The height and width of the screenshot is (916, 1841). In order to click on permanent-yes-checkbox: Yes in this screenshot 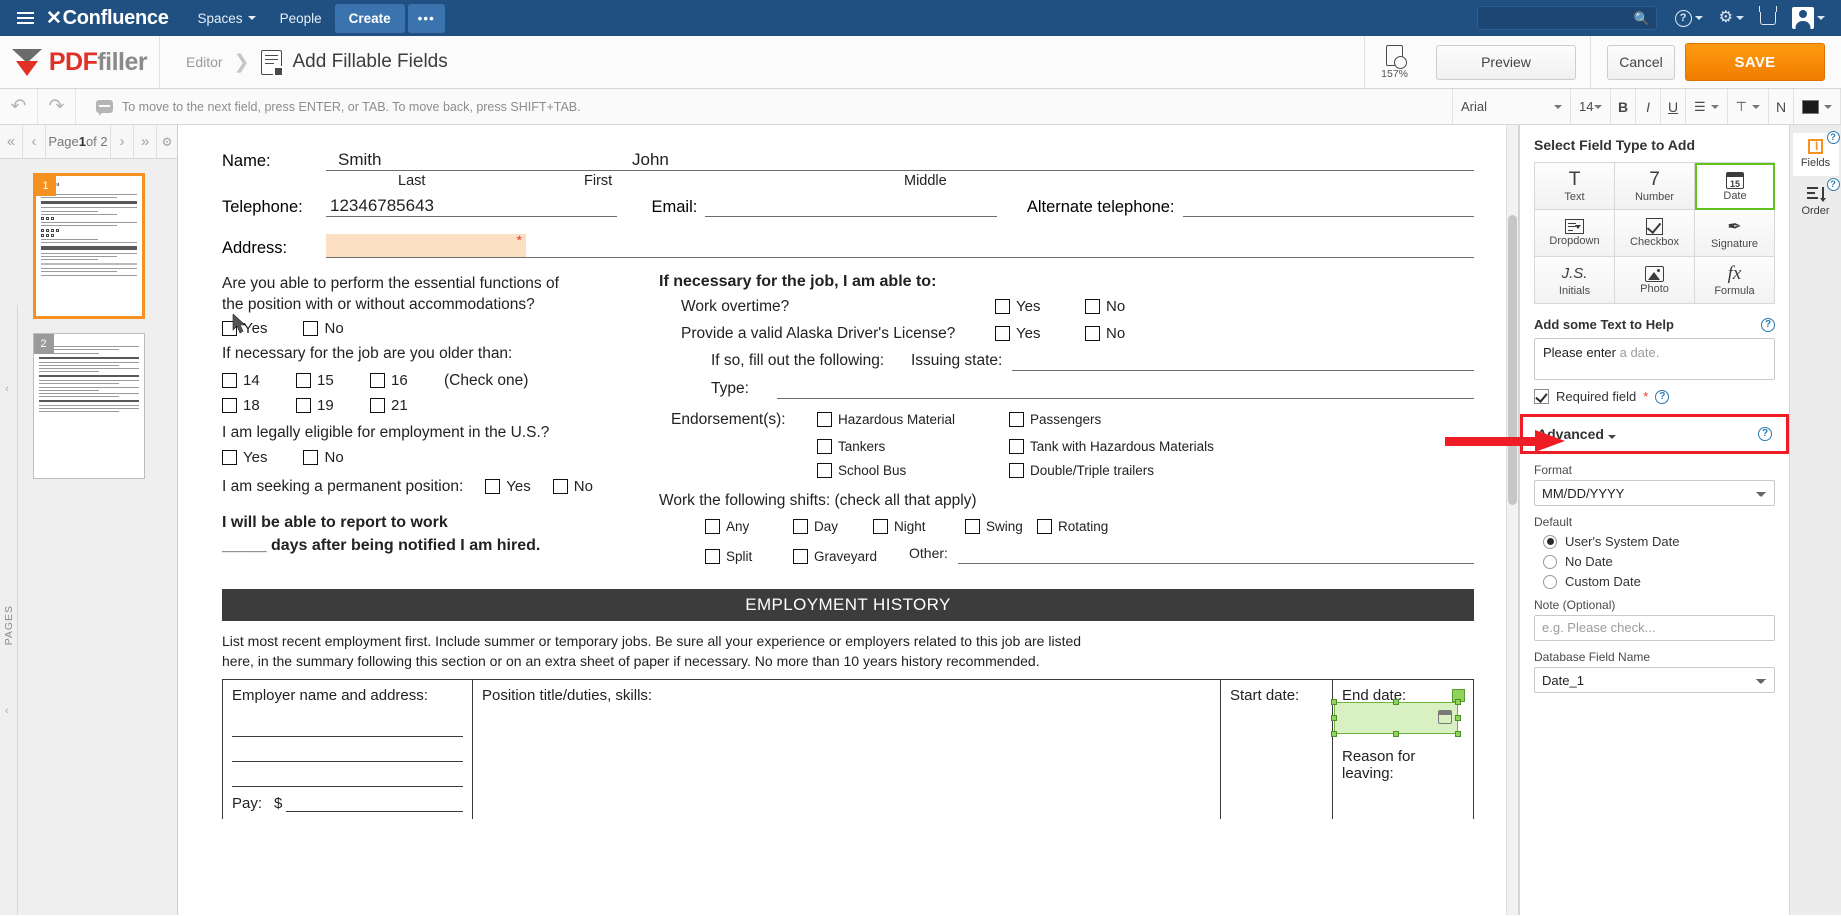, I will do `click(508, 486)`.